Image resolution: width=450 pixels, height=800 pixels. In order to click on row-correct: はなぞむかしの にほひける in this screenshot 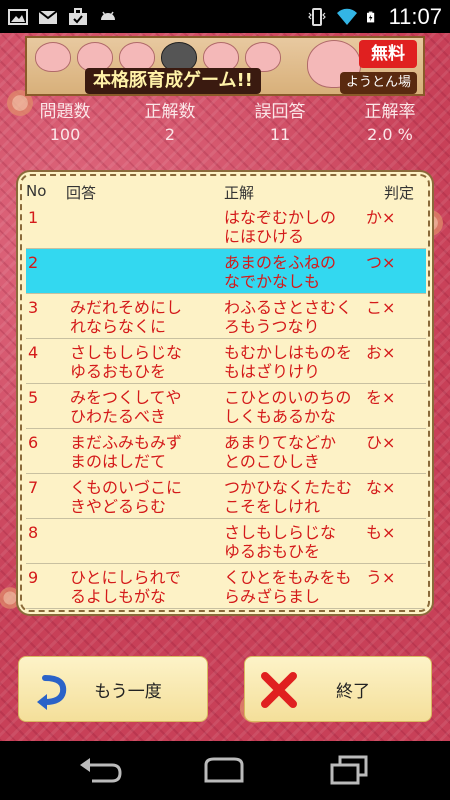, I will do `click(280, 227)`.